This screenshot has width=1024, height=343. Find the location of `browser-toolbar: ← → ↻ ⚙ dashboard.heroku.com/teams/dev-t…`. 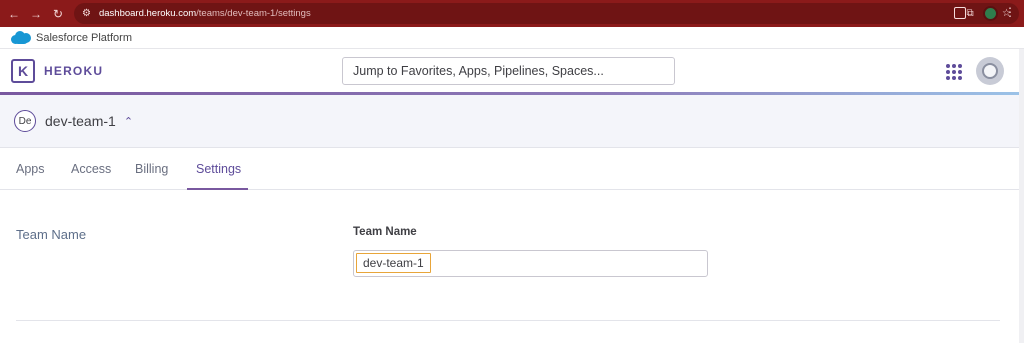

browser-toolbar: ← → ↻ ⚙ dashboard.heroku.com/teams/dev-t… is located at coordinates (512, 13).